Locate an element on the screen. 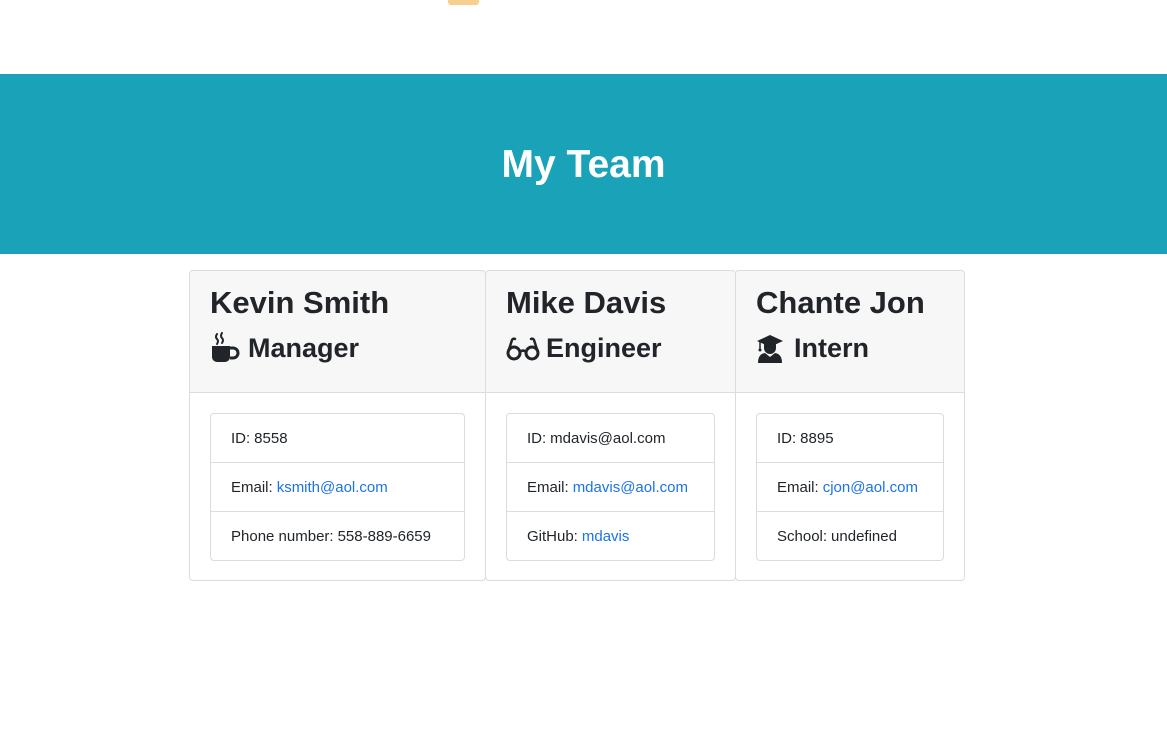  role-label: Manager is located at coordinates (304, 347).